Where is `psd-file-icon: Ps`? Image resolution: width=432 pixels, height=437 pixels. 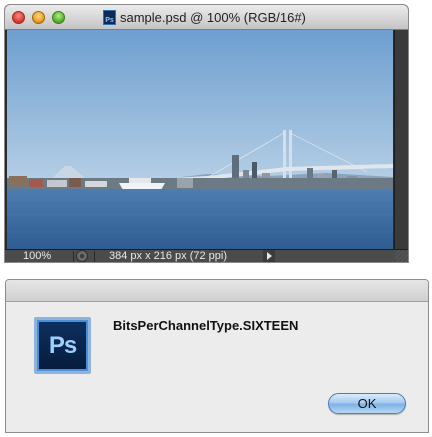
psd-file-icon: Ps is located at coordinates (109, 17).